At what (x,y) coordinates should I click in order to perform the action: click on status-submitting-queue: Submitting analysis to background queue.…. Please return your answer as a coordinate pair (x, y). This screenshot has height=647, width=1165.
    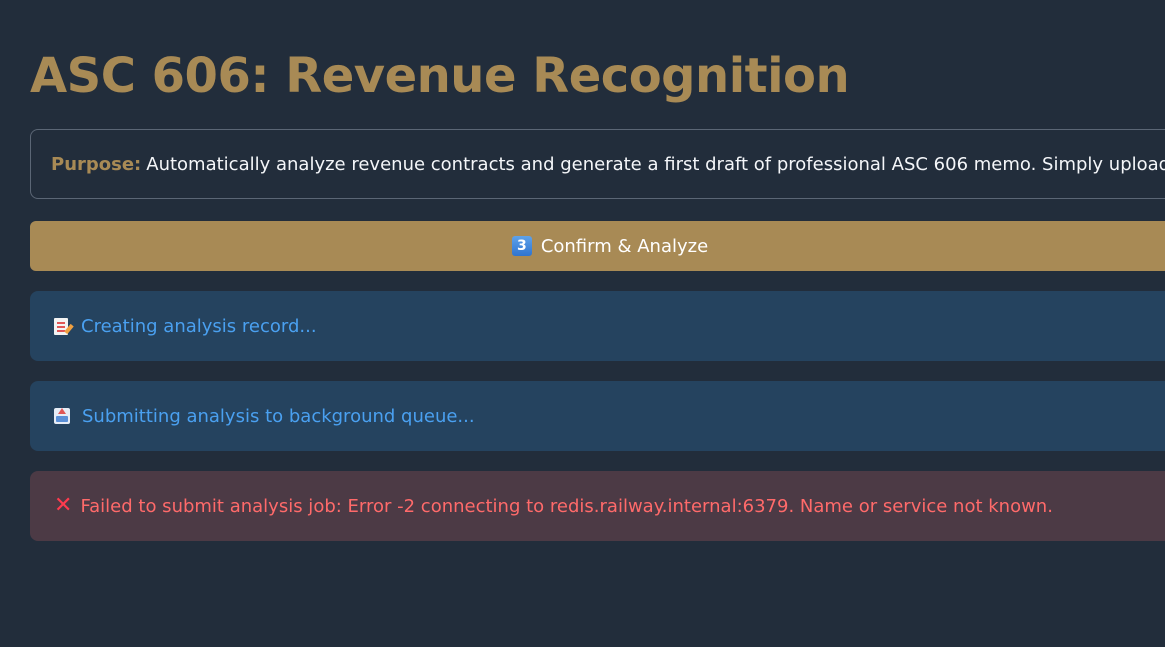
    Looking at the image, I should click on (597, 416).